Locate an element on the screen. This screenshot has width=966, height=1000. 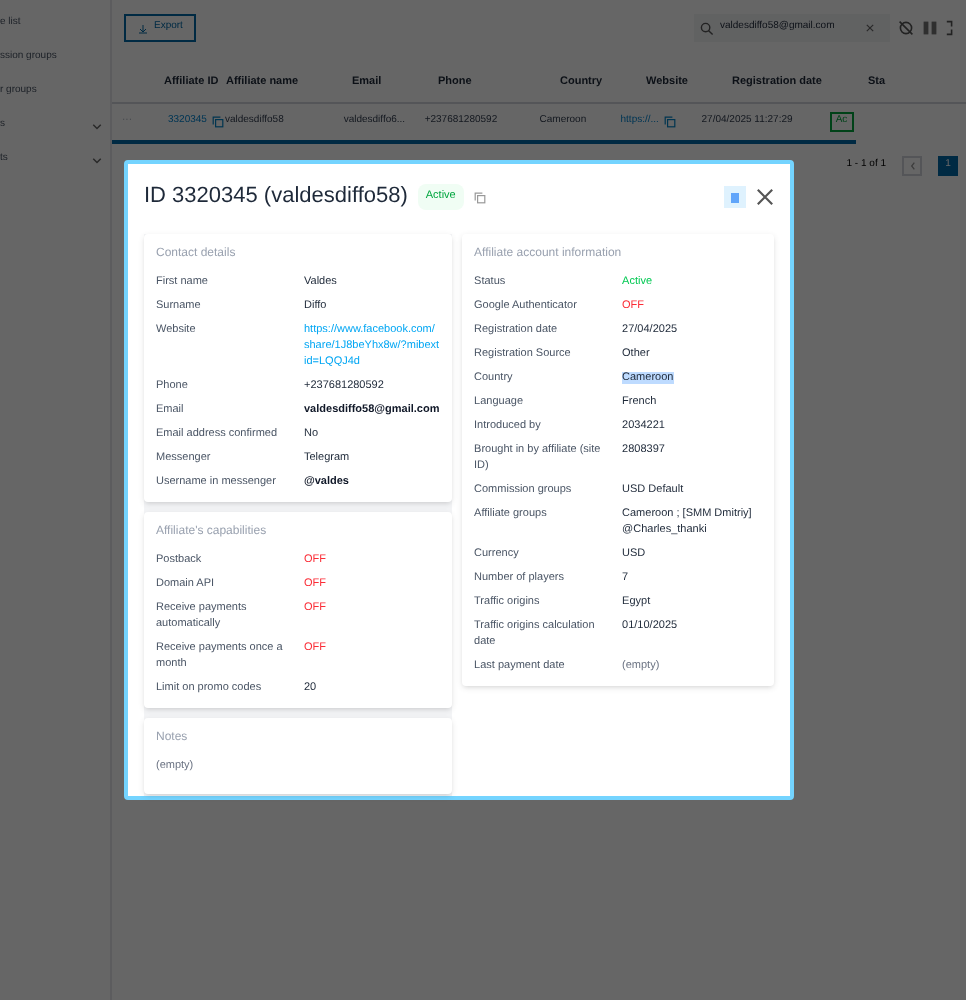
chevron-left-icon is located at coordinates (912, 166).